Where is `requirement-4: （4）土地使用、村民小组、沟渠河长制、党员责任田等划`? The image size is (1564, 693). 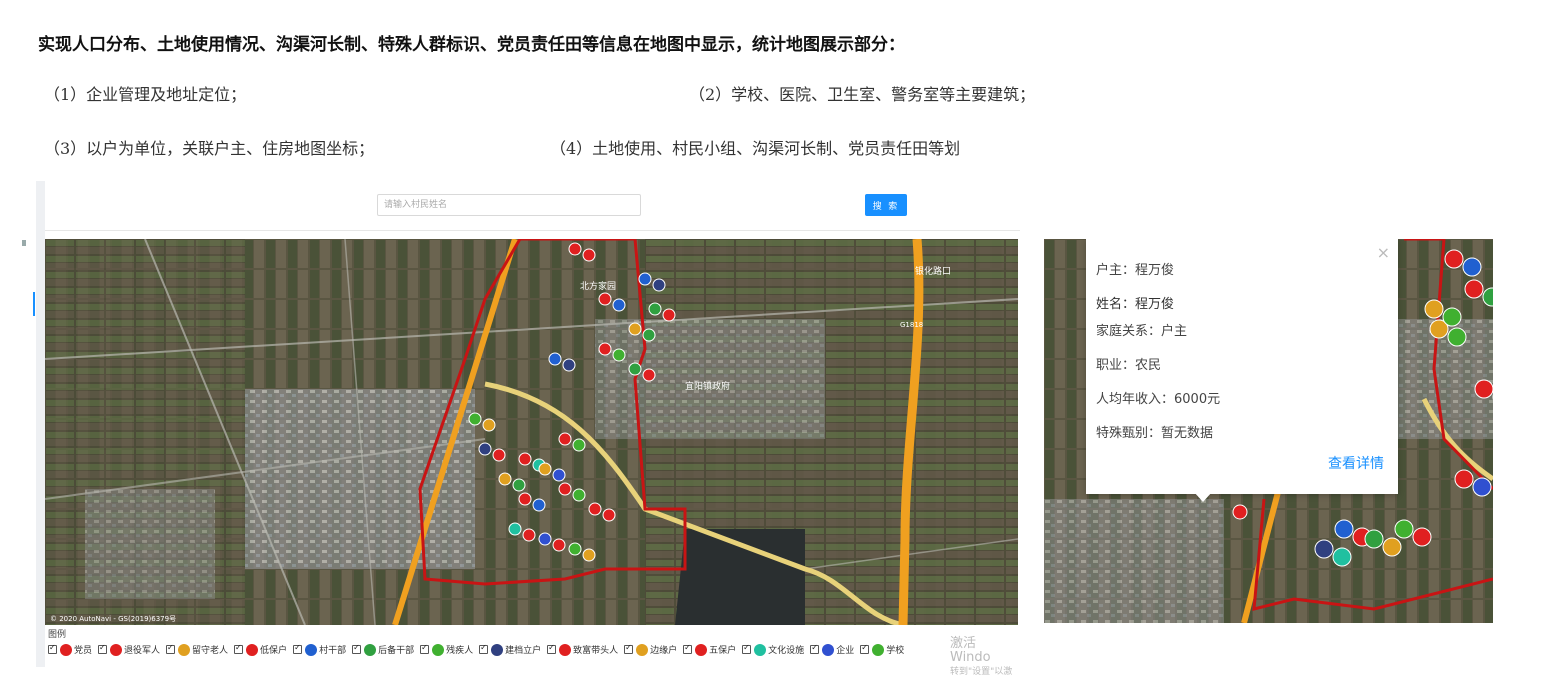 requirement-4: （4）土地使用、村民小组、沟渠河长制、党员责任田等划 is located at coordinates (755, 148).